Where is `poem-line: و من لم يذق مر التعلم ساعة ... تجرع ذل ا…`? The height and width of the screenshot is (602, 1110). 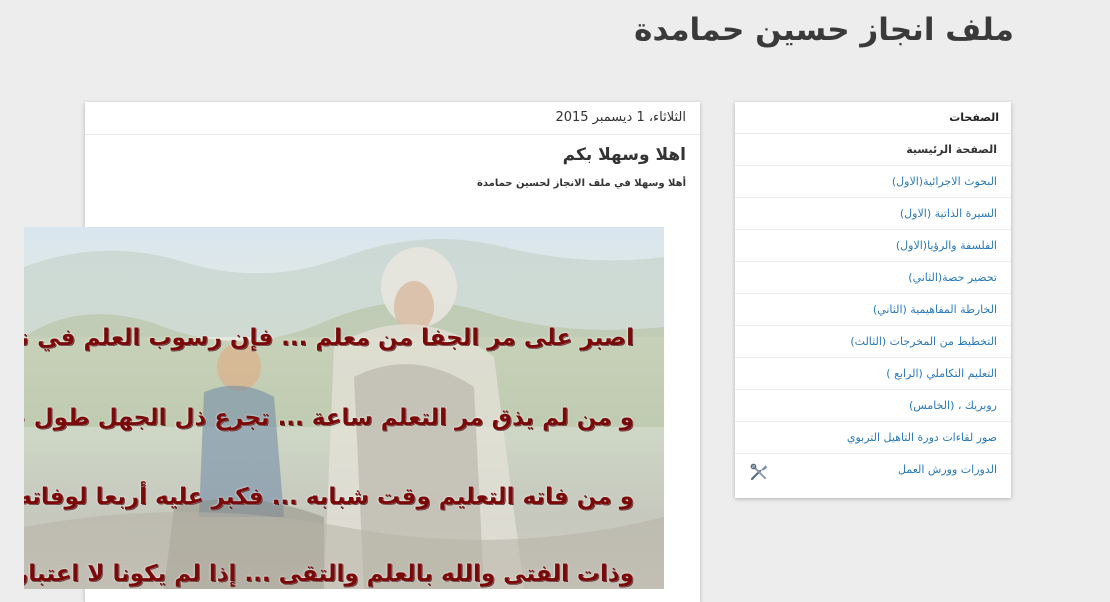 poem-line: و من لم يذق مر التعلم ساعة ... تجرع ذل ا… is located at coordinates (329, 418).